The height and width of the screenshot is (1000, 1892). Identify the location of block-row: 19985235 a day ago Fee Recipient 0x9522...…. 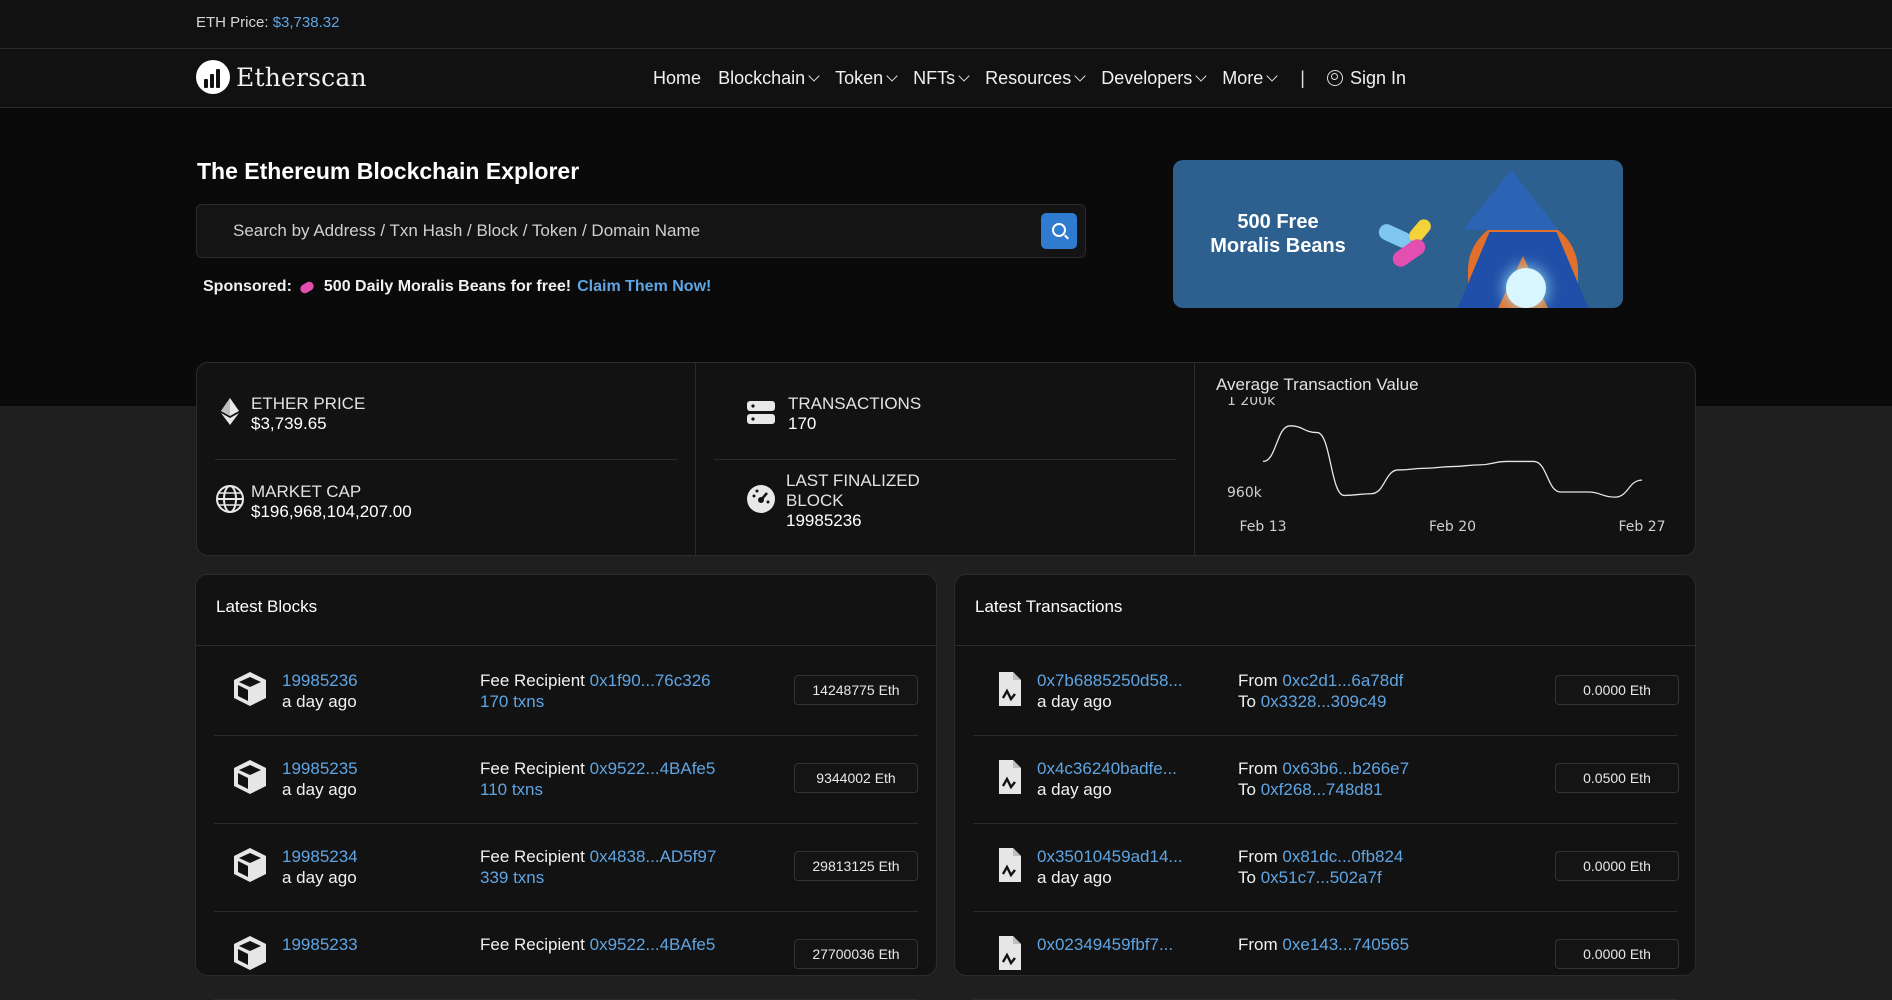
(566, 779).